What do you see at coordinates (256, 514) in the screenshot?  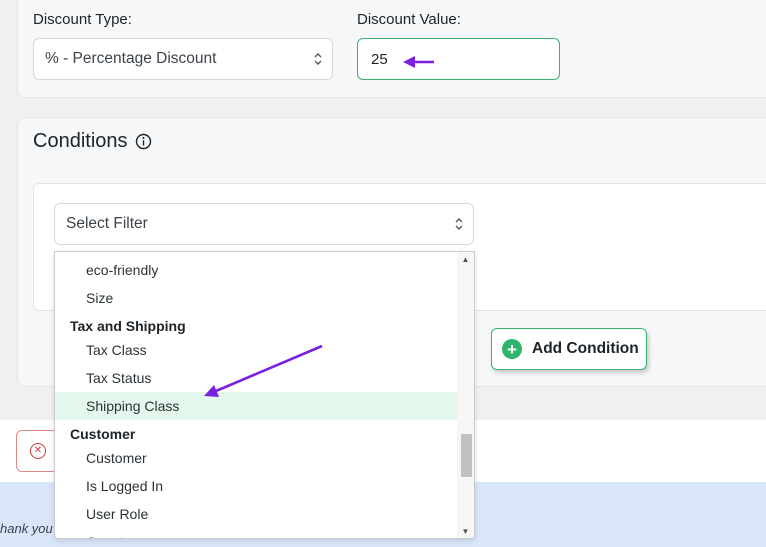 I see `dropdown-option: User Role` at bounding box center [256, 514].